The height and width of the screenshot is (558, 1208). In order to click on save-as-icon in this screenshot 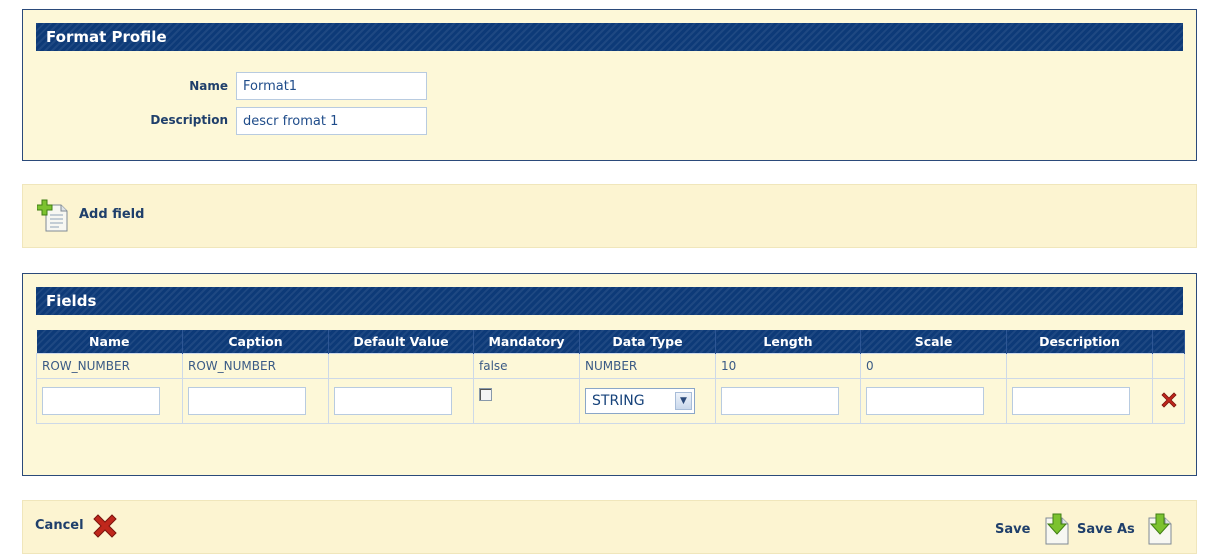, I will do `click(1160, 530)`.